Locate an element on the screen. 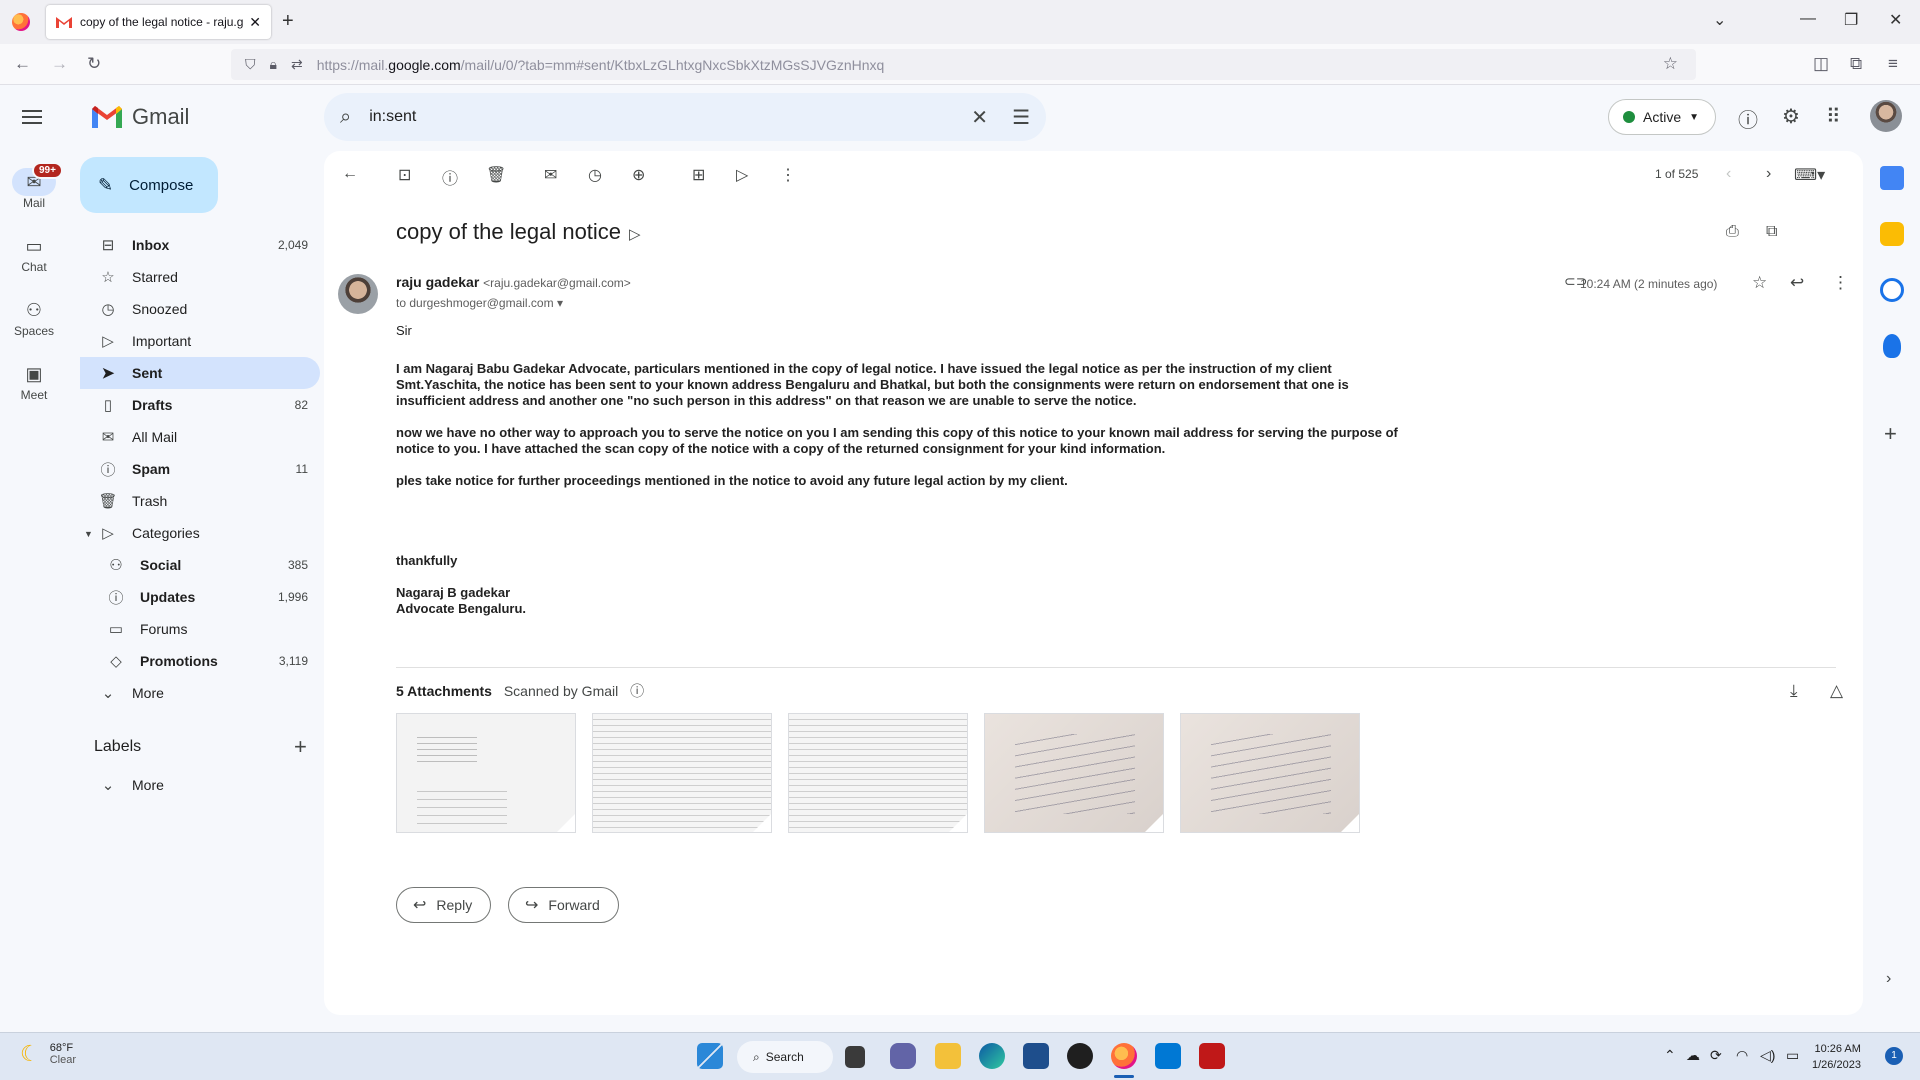 The height and width of the screenshot is (1080, 1920). volume-icon: ◁) is located at coordinates (1767, 1055).